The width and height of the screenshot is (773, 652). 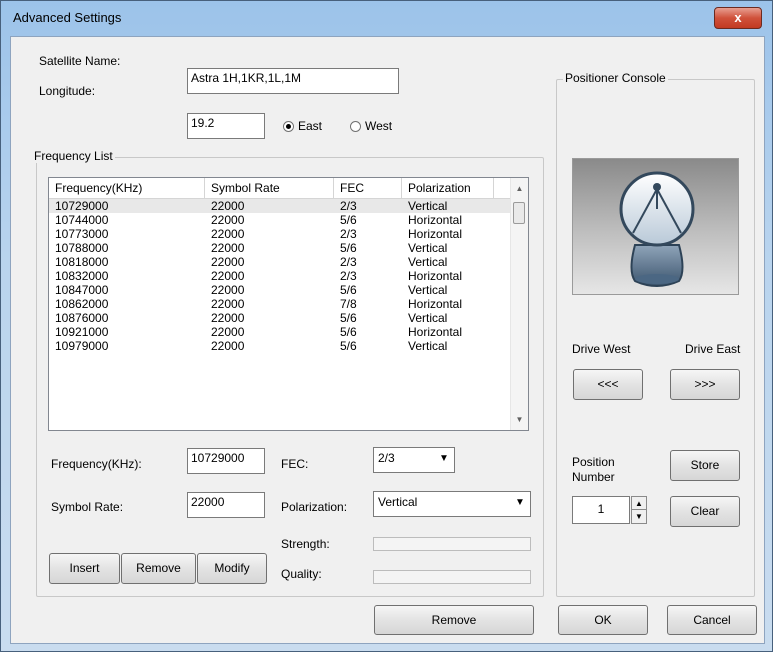 I want to click on frequency-label: Frequency(KHz):, so click(x=96, y=464).